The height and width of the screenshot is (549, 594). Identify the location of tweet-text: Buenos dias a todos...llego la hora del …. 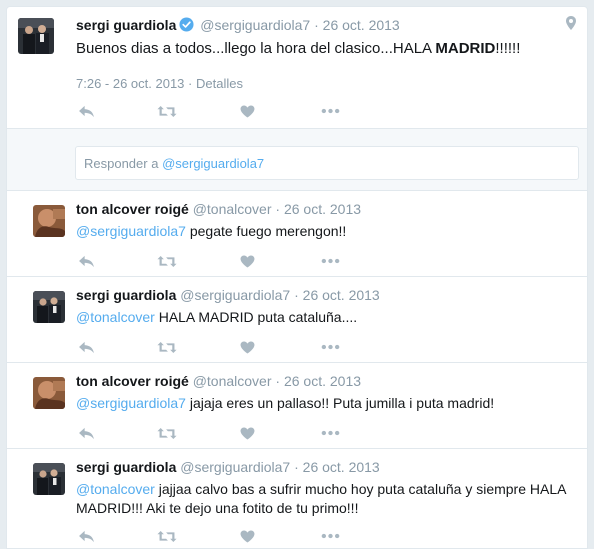
(298, 48).